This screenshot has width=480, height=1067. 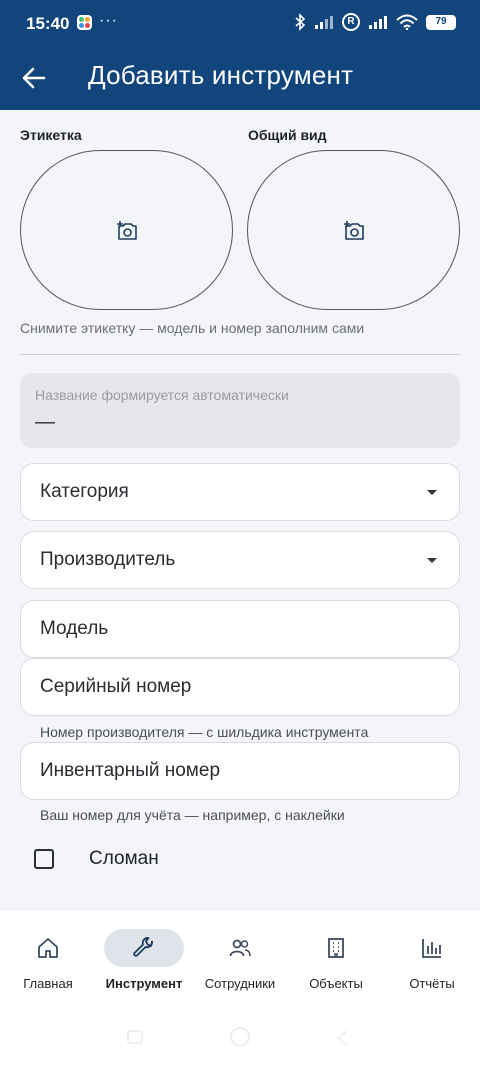 What do you see at coordinates (48, 948) in the screenshot?
I see `home-icon` at bounding box center [48, 948].